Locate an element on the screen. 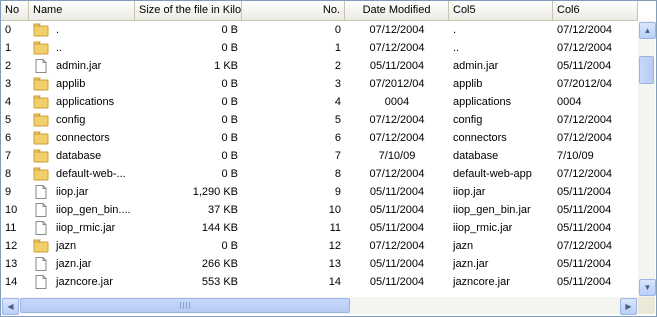  cell-col6: 7/10/09 is located at coordinates (575, 156).